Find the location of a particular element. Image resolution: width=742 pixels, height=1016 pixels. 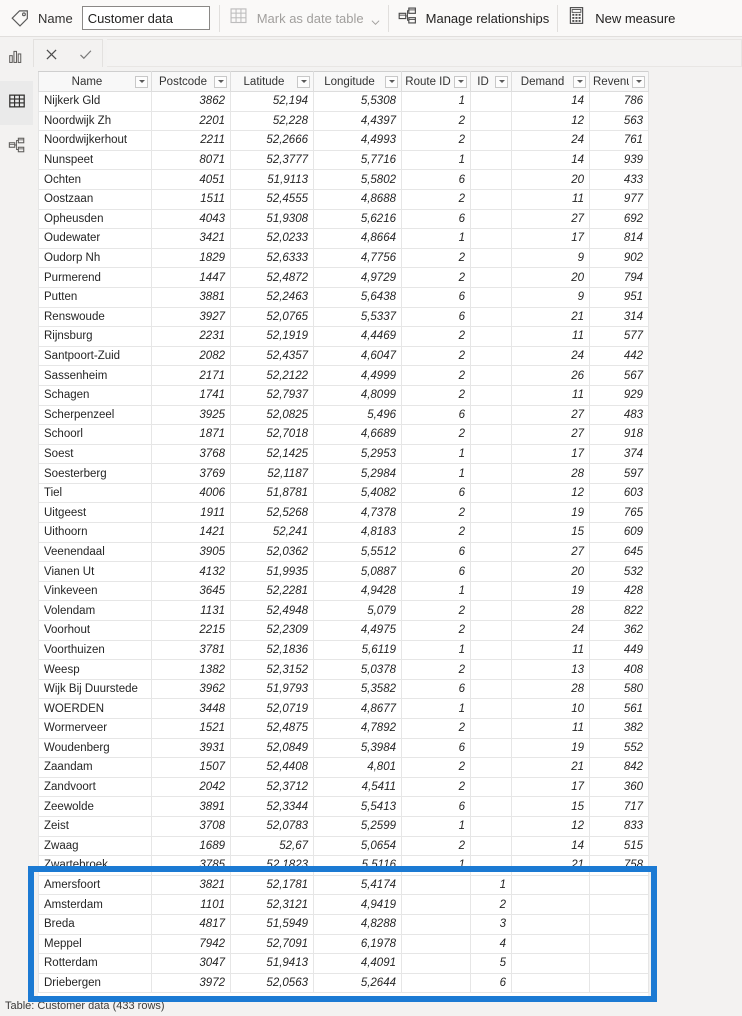

cell-name: Oudewater is located at coordinates (95, 238).